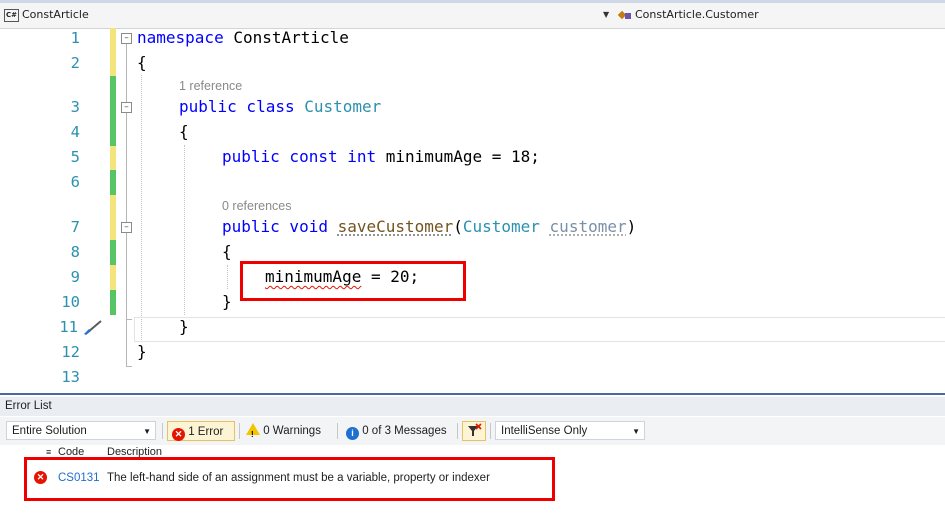 The image size is (945, 529). I want to click on info-icon: i, so click(352, 433).